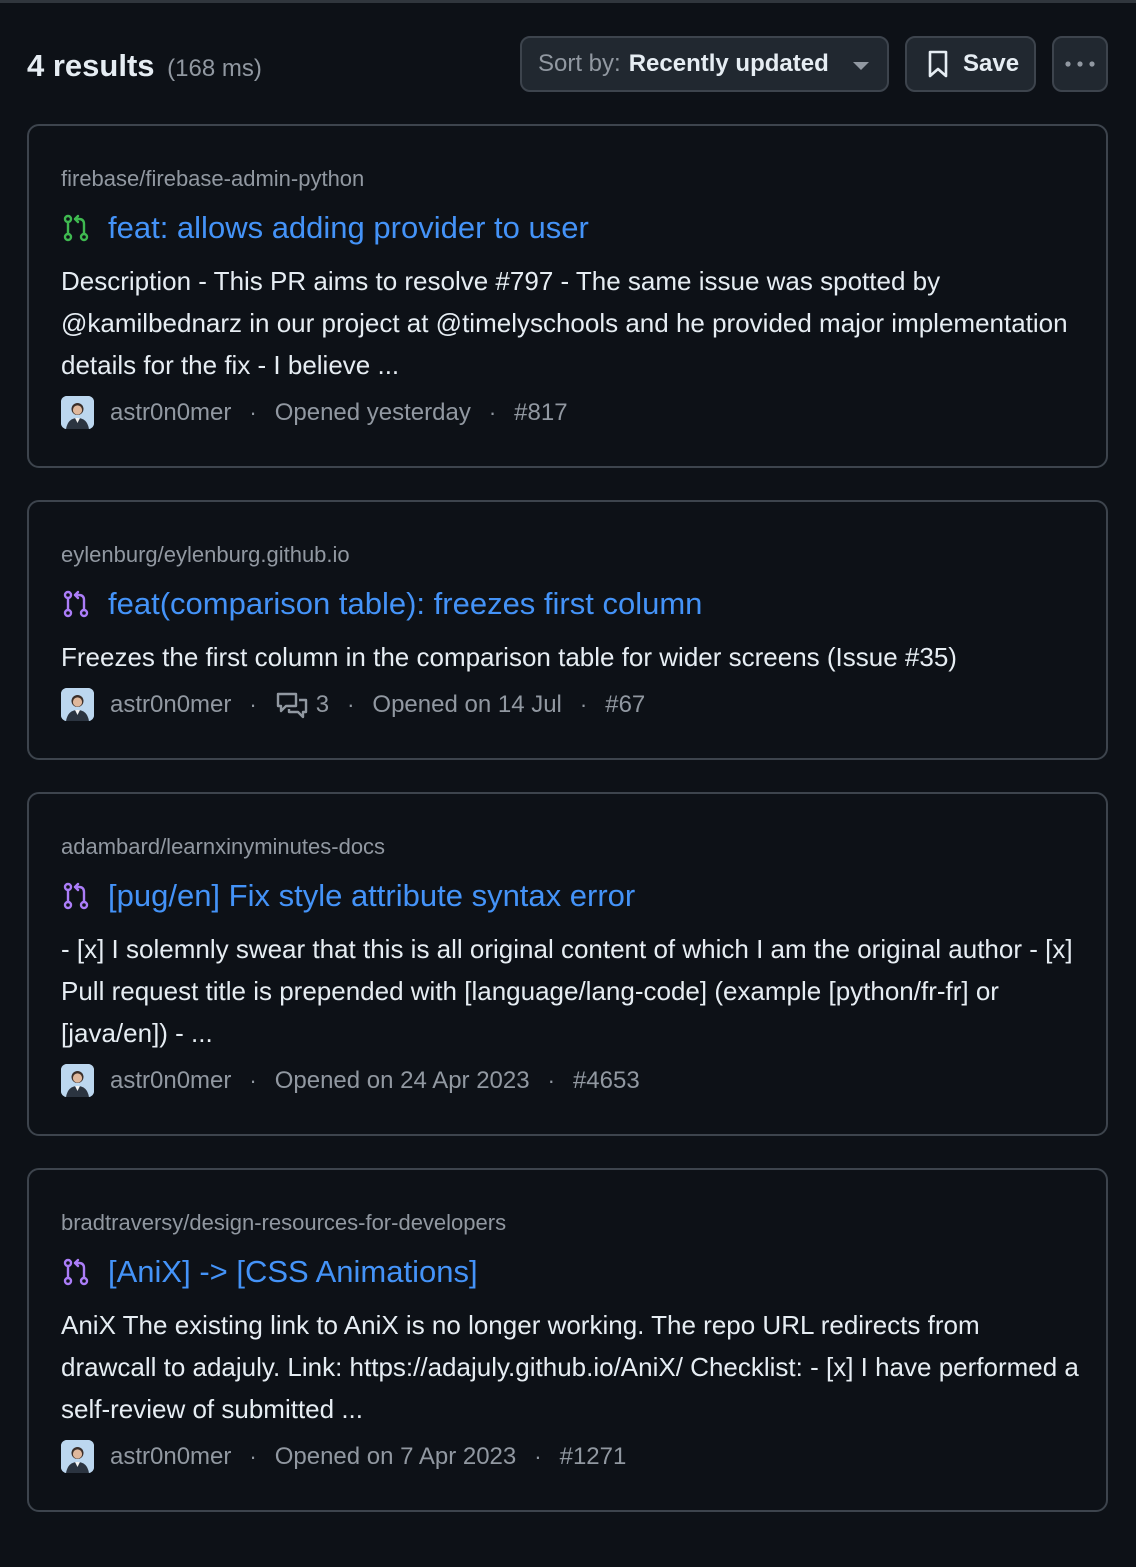 This screenshot has height=1567, width=1136. Describe the element at coordinates (579, 63) in the screenshot. I see `sort-prefix: Sort by:` at that location.